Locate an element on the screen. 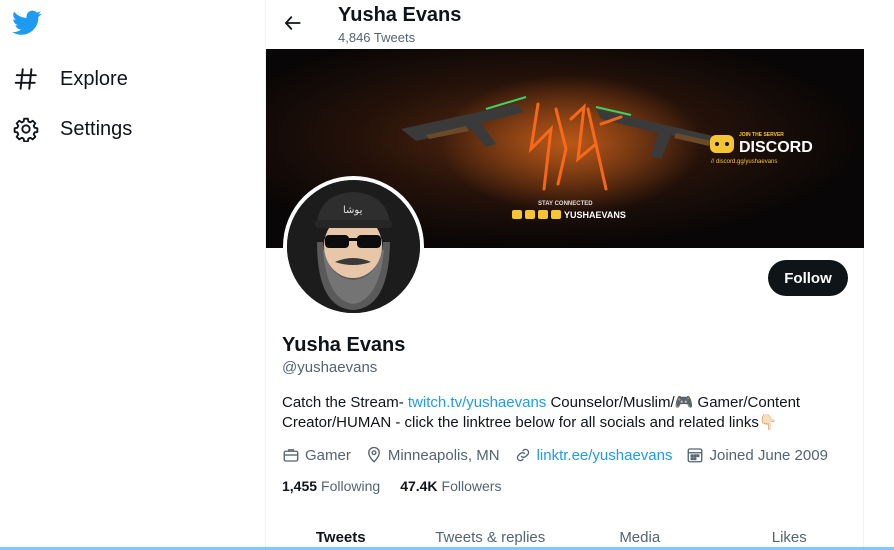 The height and width of the screenshot is (550, 894). followers-count: 47.4K is located at coordinates (419, 486).